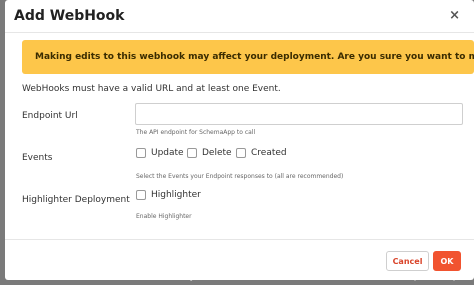  Describe the element at coordinates (217, 153) in the screenshot. I see `delete-label: Delete` at that location.